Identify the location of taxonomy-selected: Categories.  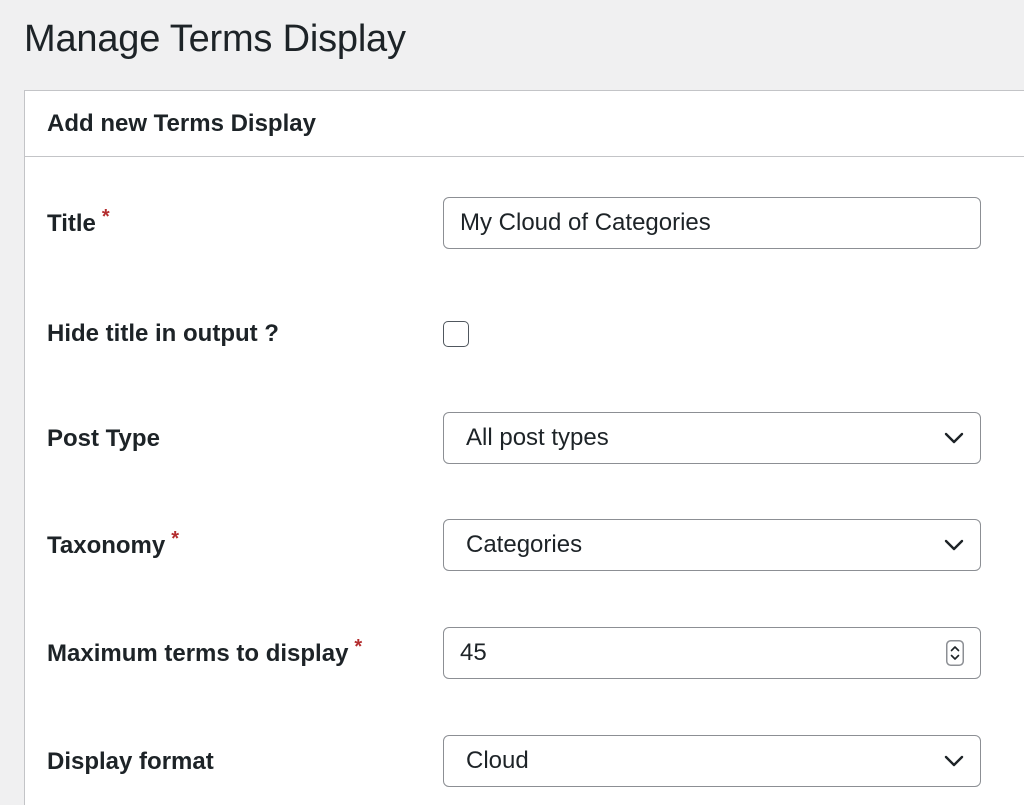
(524, 544).